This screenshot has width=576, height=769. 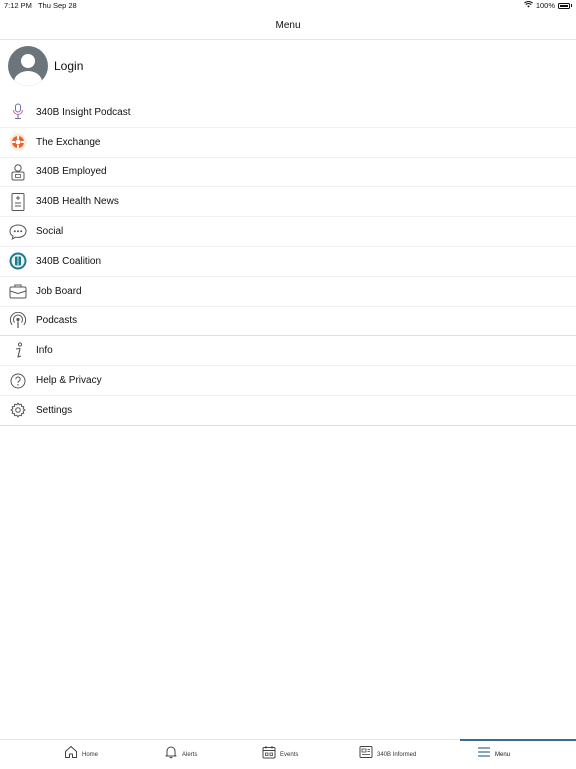 I want to click on info-icon, so click(x=18, y=351).